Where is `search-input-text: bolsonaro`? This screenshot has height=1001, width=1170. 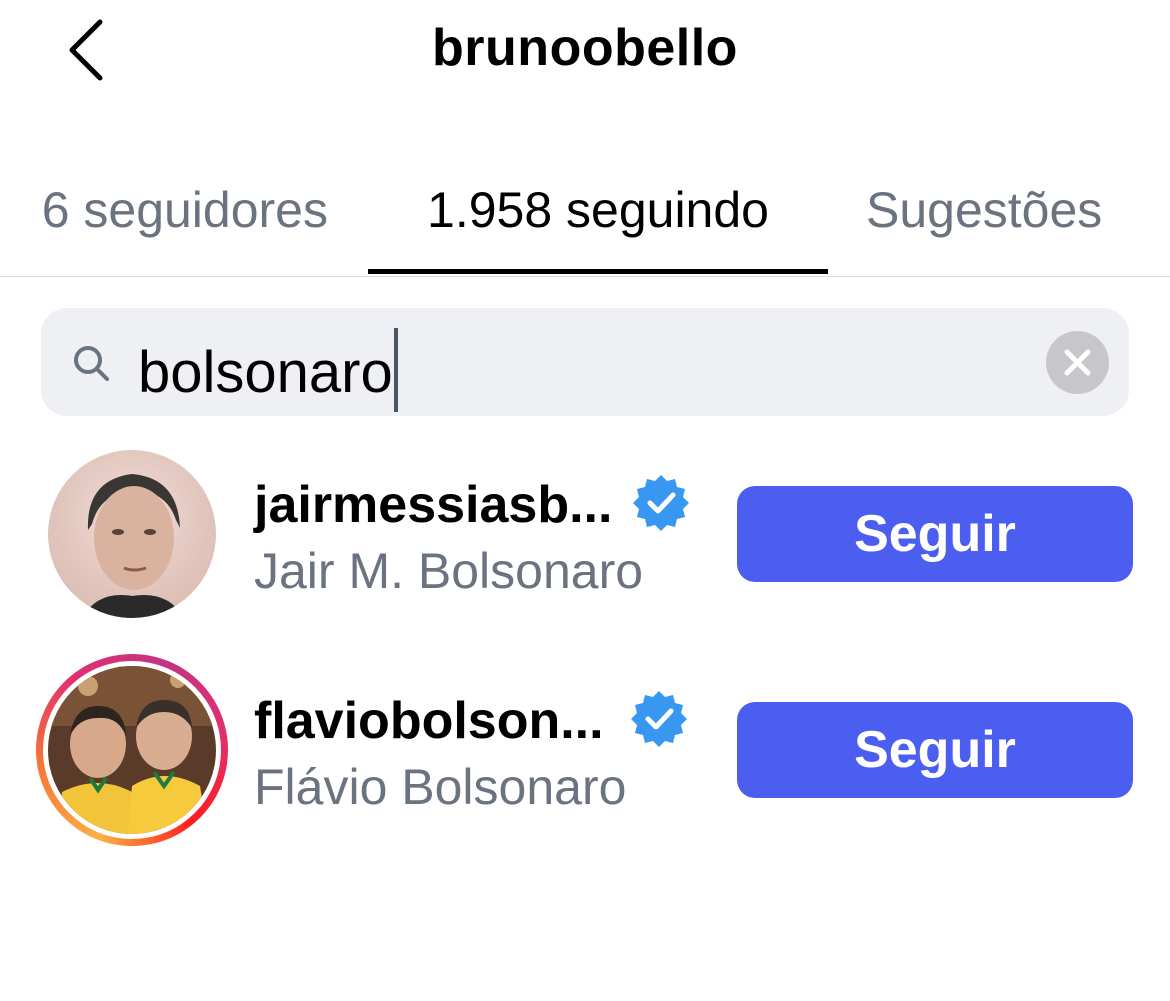
search-input-text: bolsonaro is located at coordinates (265, 372).